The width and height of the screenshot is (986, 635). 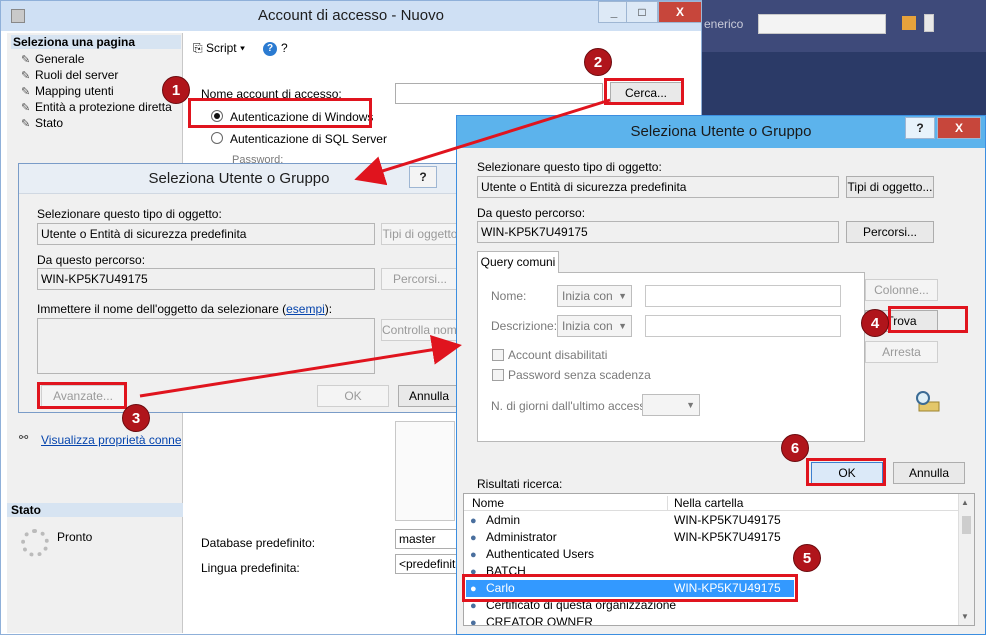 I want to click on sidebar-header: Seleziona una pagina, so click(x=96, y=42).